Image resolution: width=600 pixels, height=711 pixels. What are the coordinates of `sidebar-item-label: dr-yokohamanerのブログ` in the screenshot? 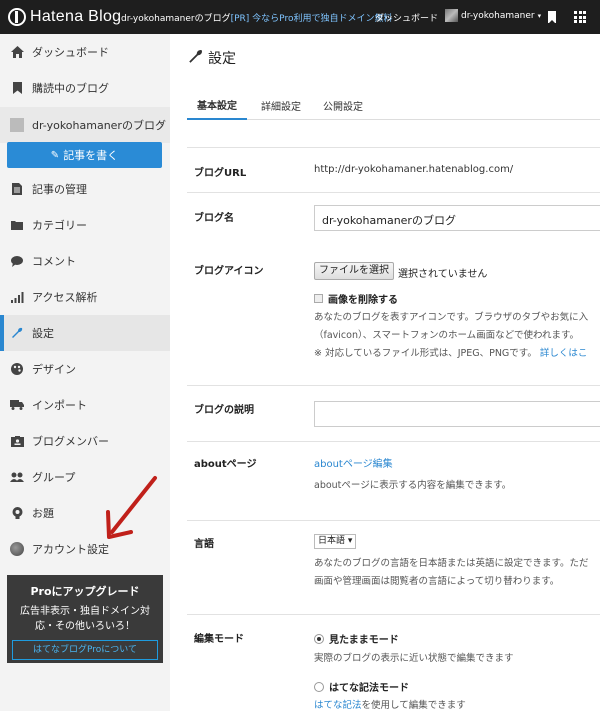 It's located at (99, 125).